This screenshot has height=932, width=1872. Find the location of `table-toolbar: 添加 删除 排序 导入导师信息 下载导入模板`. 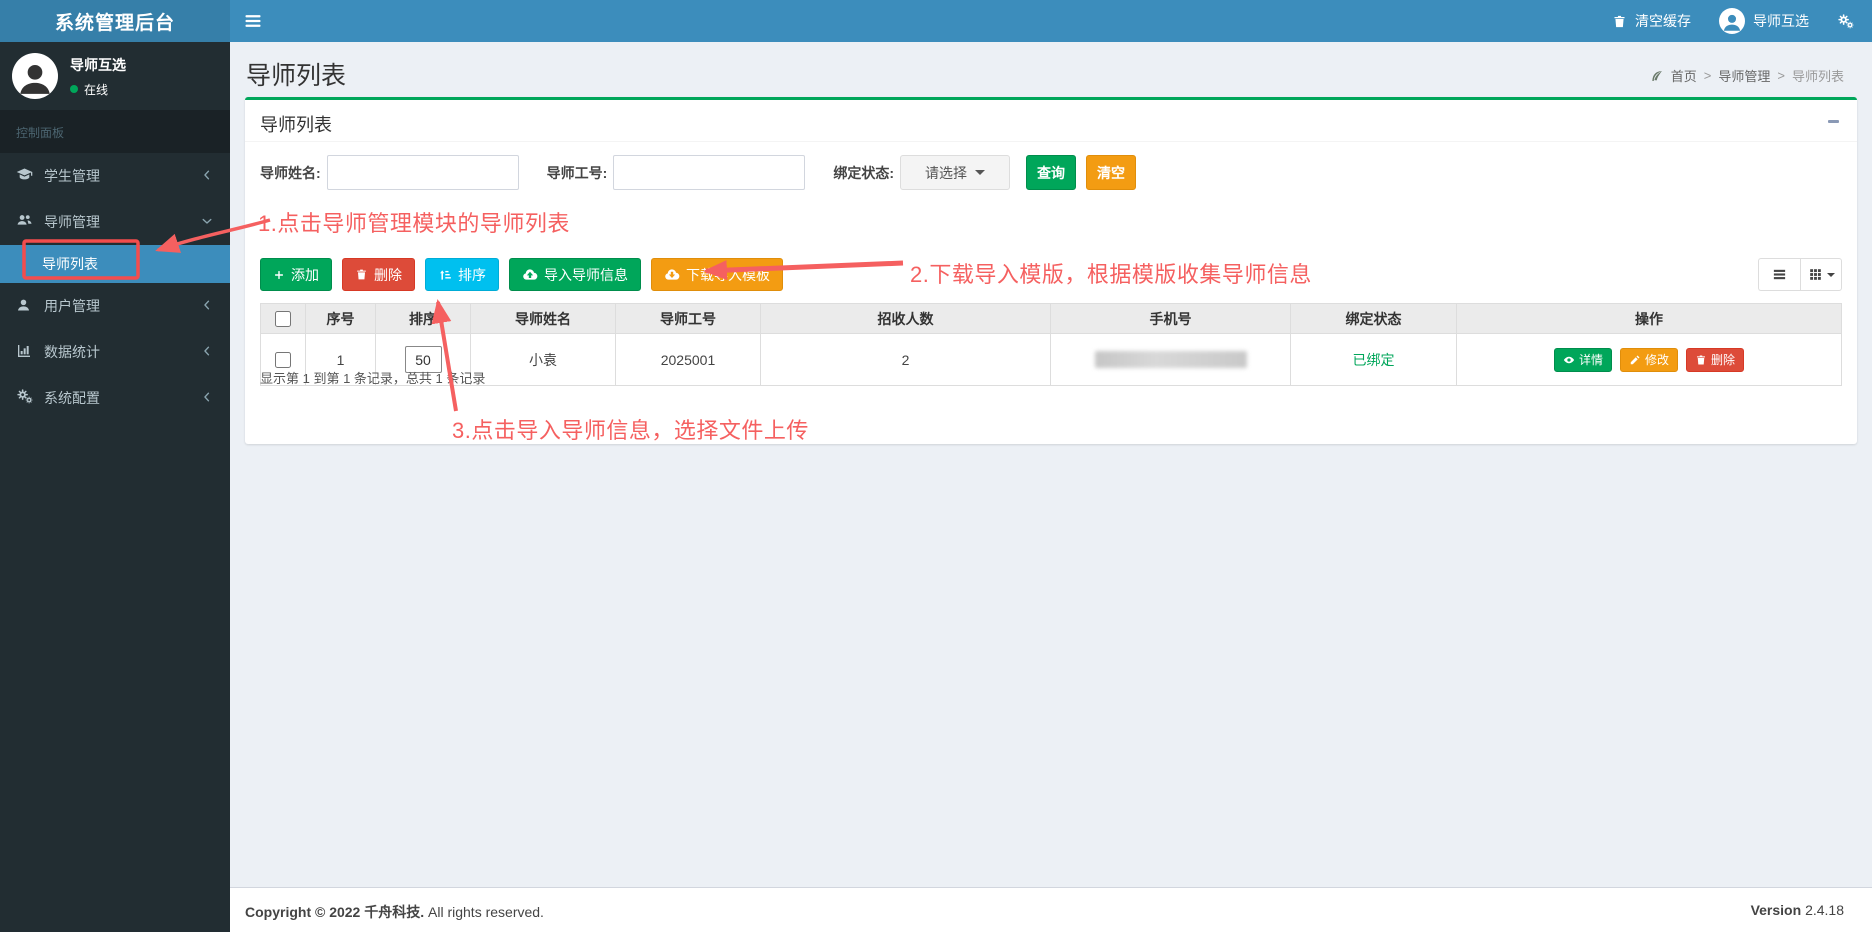

table-toolbar: 添加 删除 排序 导入导师信息 下载导入模板 is located at coordinates (521, 274).